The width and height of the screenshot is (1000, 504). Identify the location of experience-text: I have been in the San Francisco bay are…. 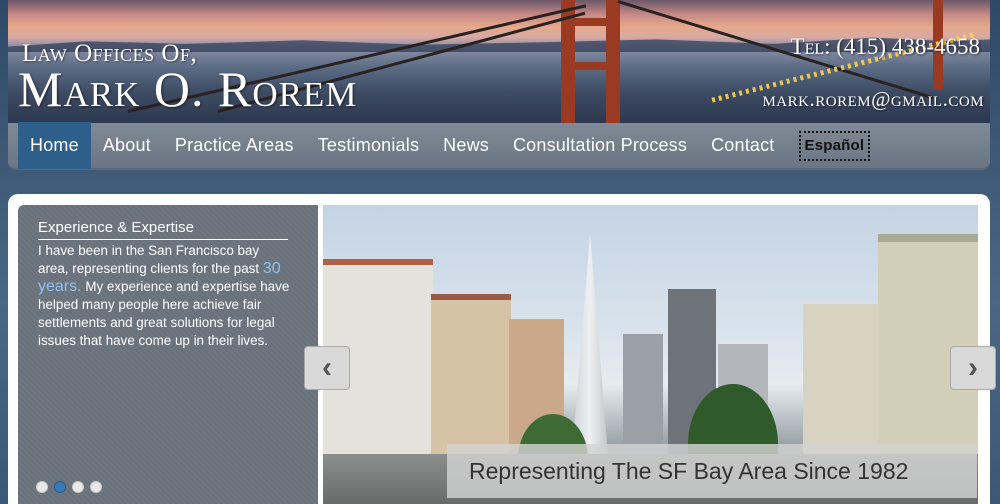
(165, 296).